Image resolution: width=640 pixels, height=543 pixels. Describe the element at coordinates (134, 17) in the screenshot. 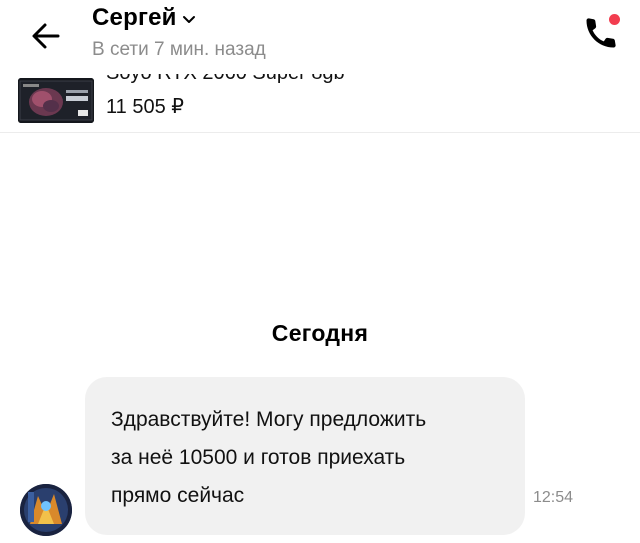

I see `contact-name: Сергей` at that location.